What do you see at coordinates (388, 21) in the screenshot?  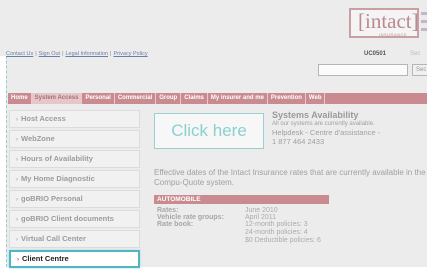 I see `logo-brand-text: [intact]` at bounding box center [388, 21].